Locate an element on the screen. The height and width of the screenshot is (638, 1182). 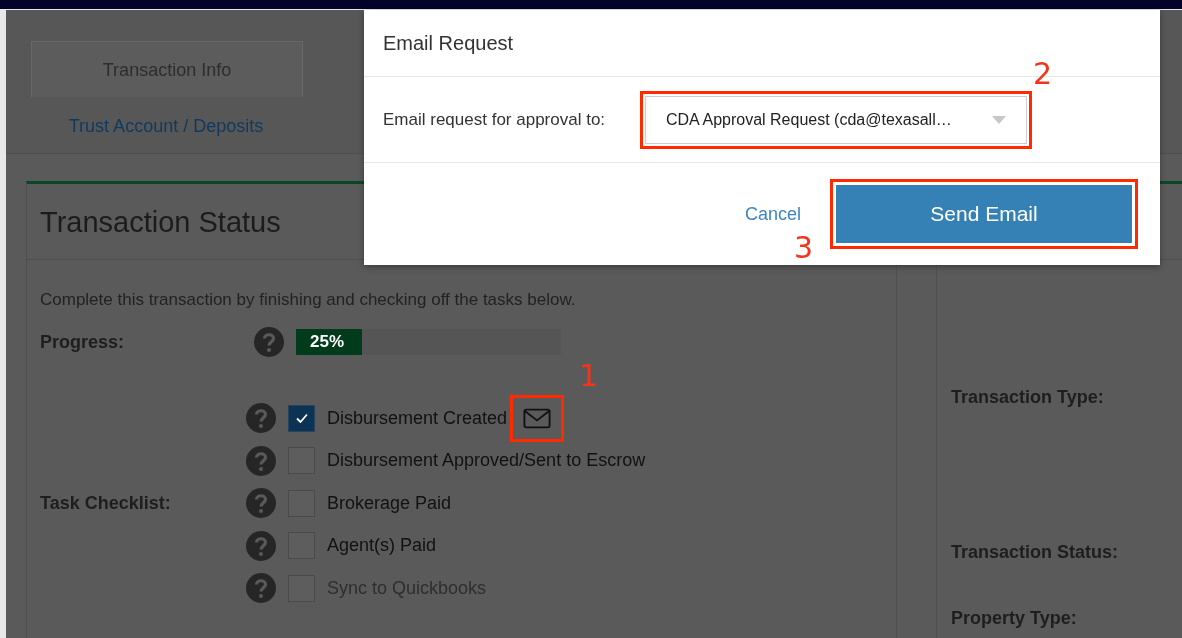
checkbox is located at coordinates (301, 418).